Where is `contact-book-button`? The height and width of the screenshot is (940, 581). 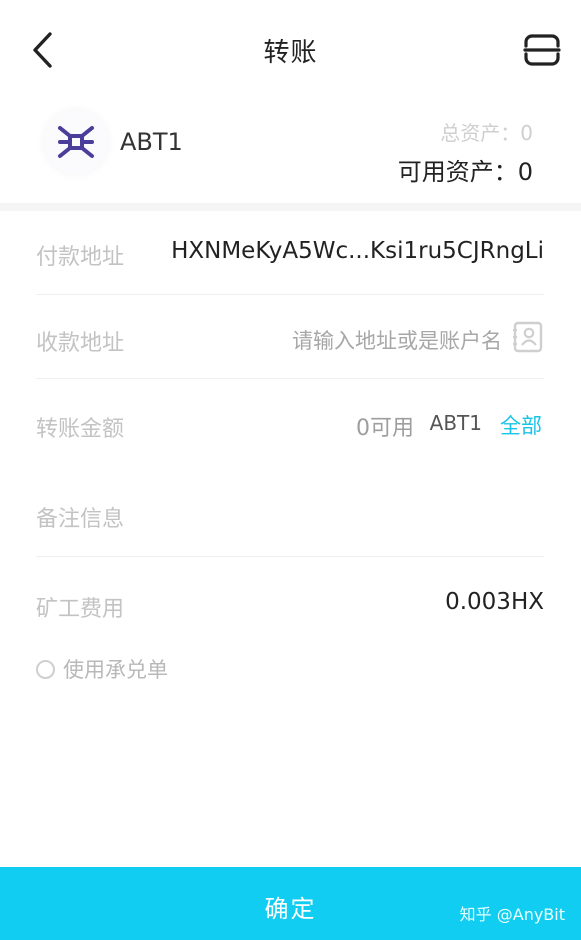 contact-book-button is located at coordinates (528, 337).